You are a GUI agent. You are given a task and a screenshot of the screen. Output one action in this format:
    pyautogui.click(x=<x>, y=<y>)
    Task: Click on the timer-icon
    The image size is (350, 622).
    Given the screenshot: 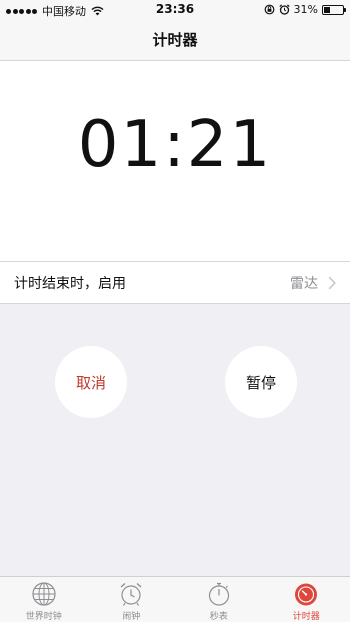 What is the action you would take?
    pyautogui.click(x=306, y=594)
    